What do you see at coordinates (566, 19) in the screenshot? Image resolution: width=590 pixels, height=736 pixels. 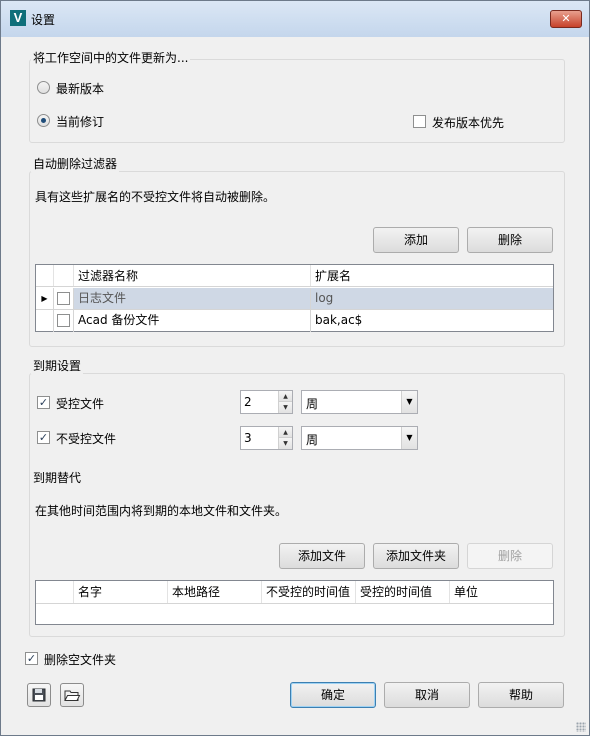 I see `close-button: ✕` at bounding box center [566, 19].